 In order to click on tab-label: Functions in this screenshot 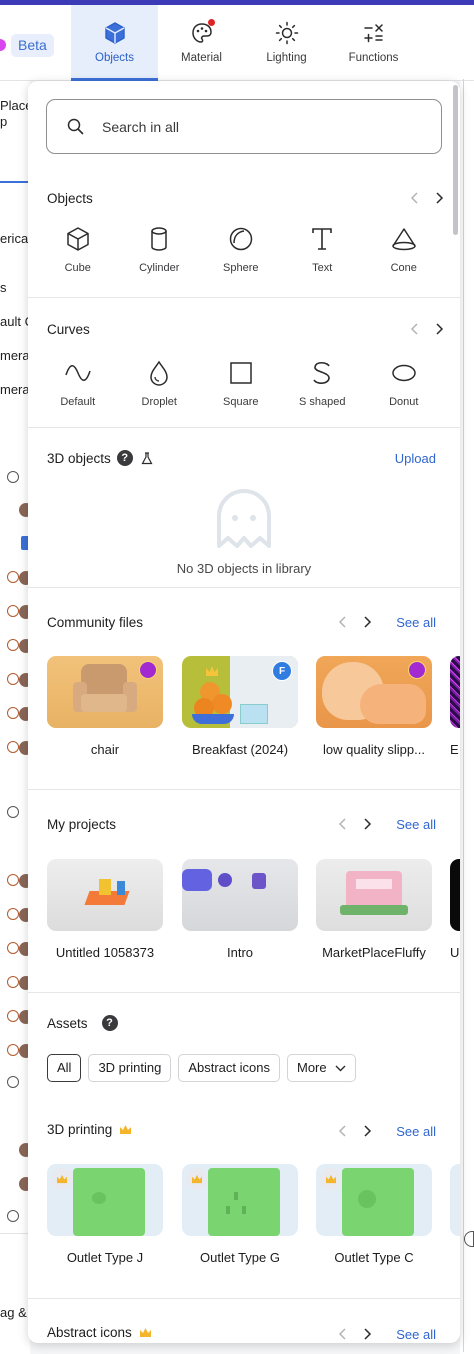, I will do `click(373, 58)`.